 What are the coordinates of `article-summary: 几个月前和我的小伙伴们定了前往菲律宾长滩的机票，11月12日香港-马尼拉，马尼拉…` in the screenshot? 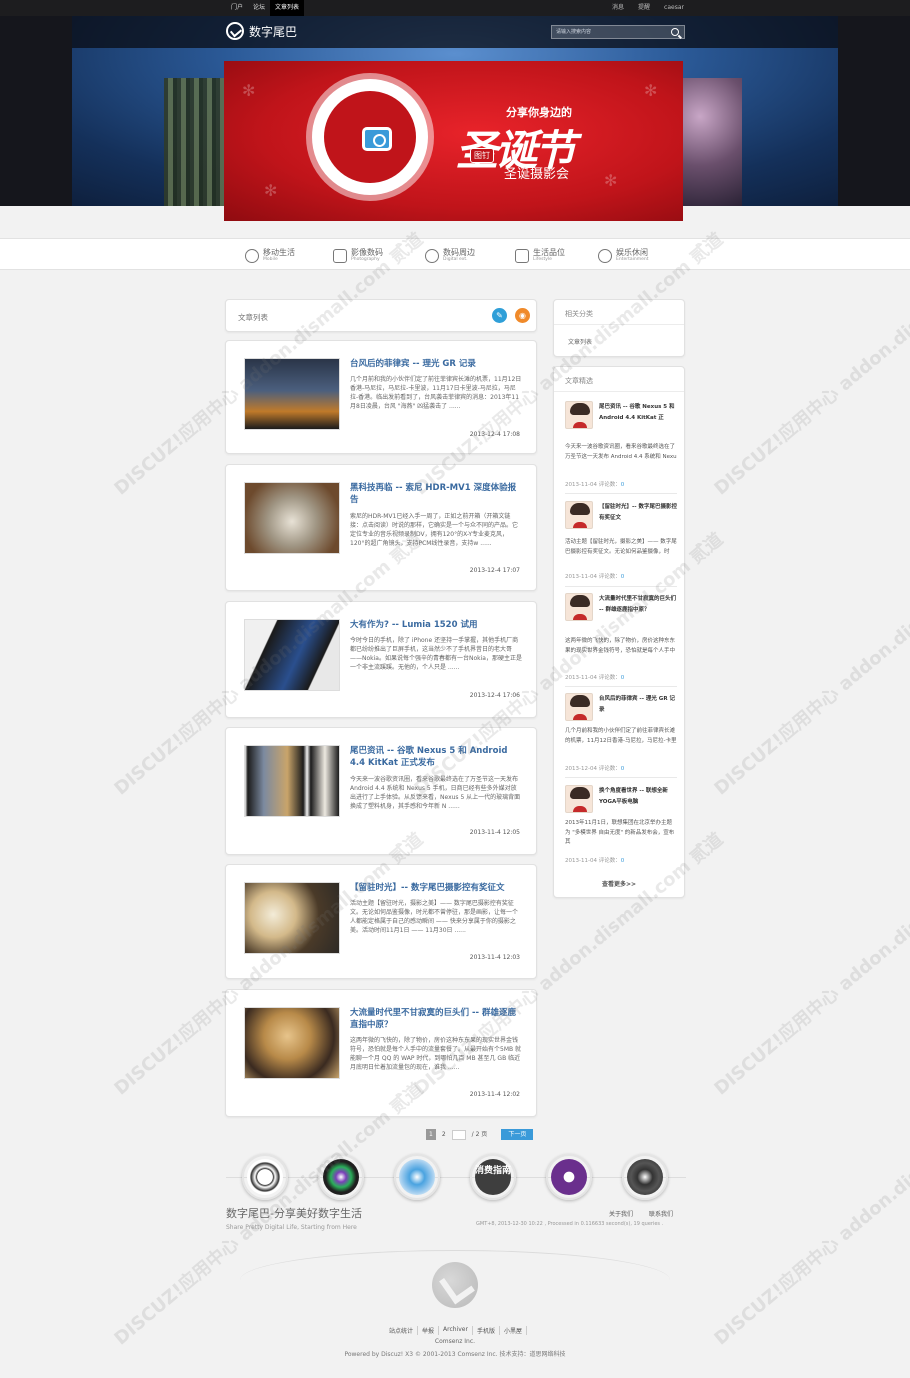 It's located at (436, 393).